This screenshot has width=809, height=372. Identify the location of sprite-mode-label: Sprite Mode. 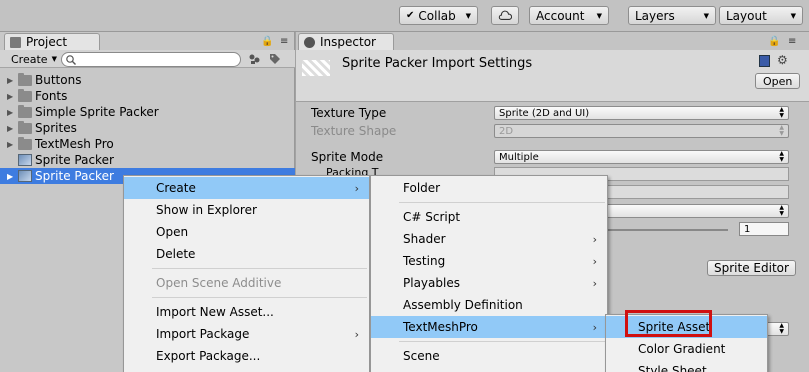
(347, 157).